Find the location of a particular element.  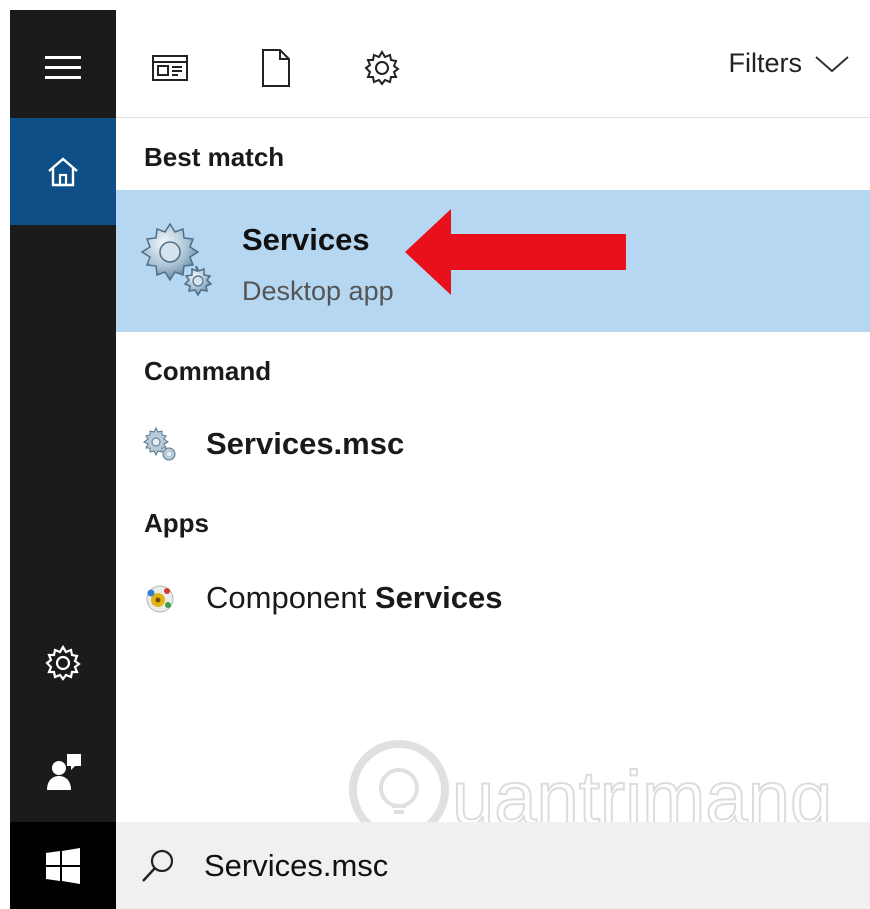

windows-logo-icon is located at coordinates (63, 865).